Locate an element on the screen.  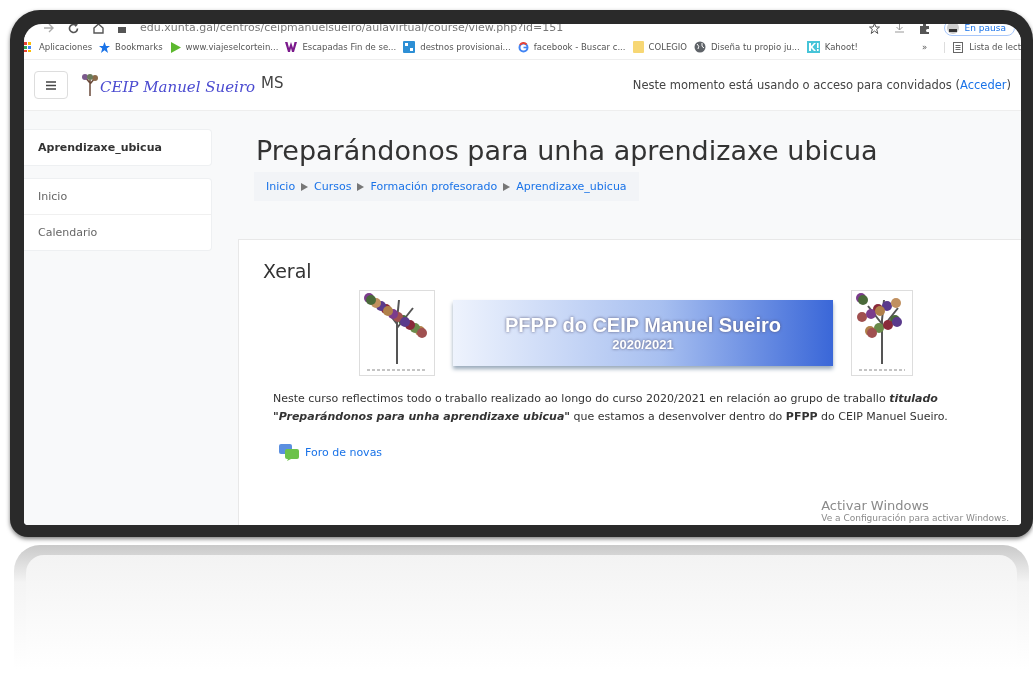
bookmark-link: Kahoot! is located at coordinates (832, 47).